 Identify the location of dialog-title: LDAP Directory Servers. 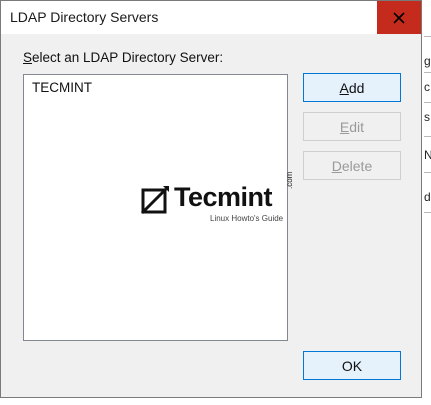
(84, 17).